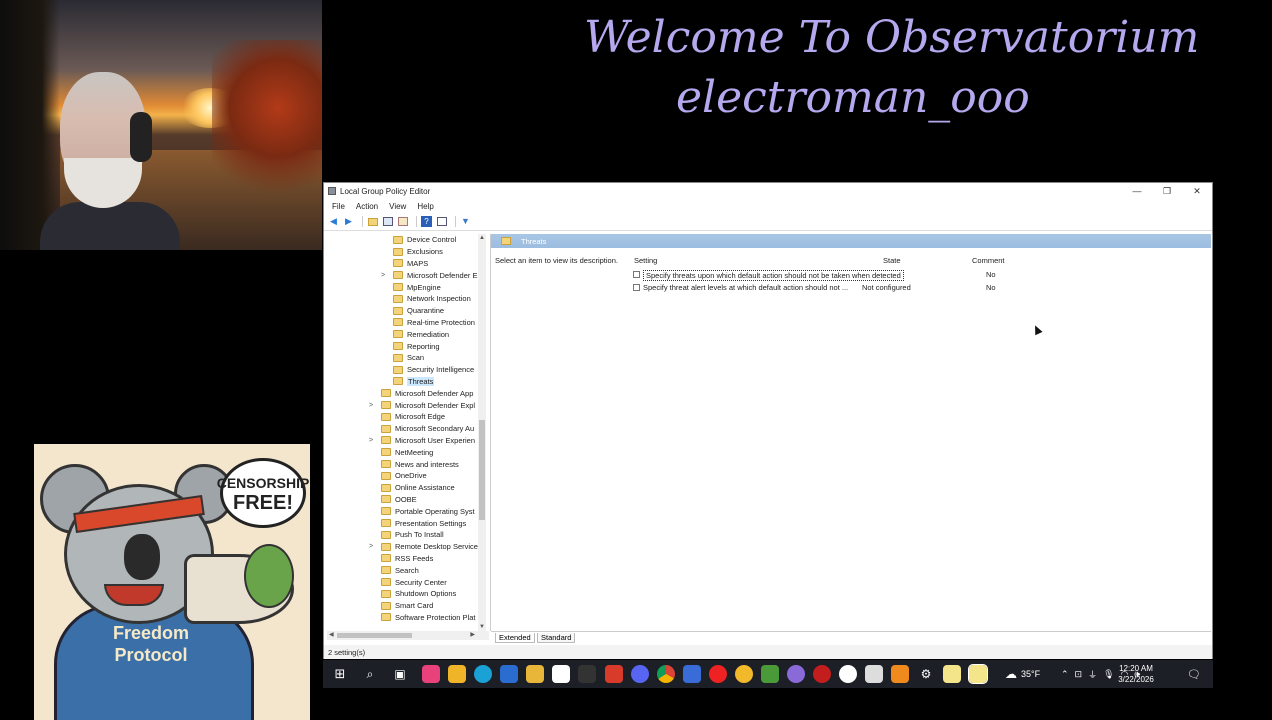 The width and height of the screenshot is (1272, 720). I want to click on tray-overflow-icon: ⌃, so click(1065, 674).